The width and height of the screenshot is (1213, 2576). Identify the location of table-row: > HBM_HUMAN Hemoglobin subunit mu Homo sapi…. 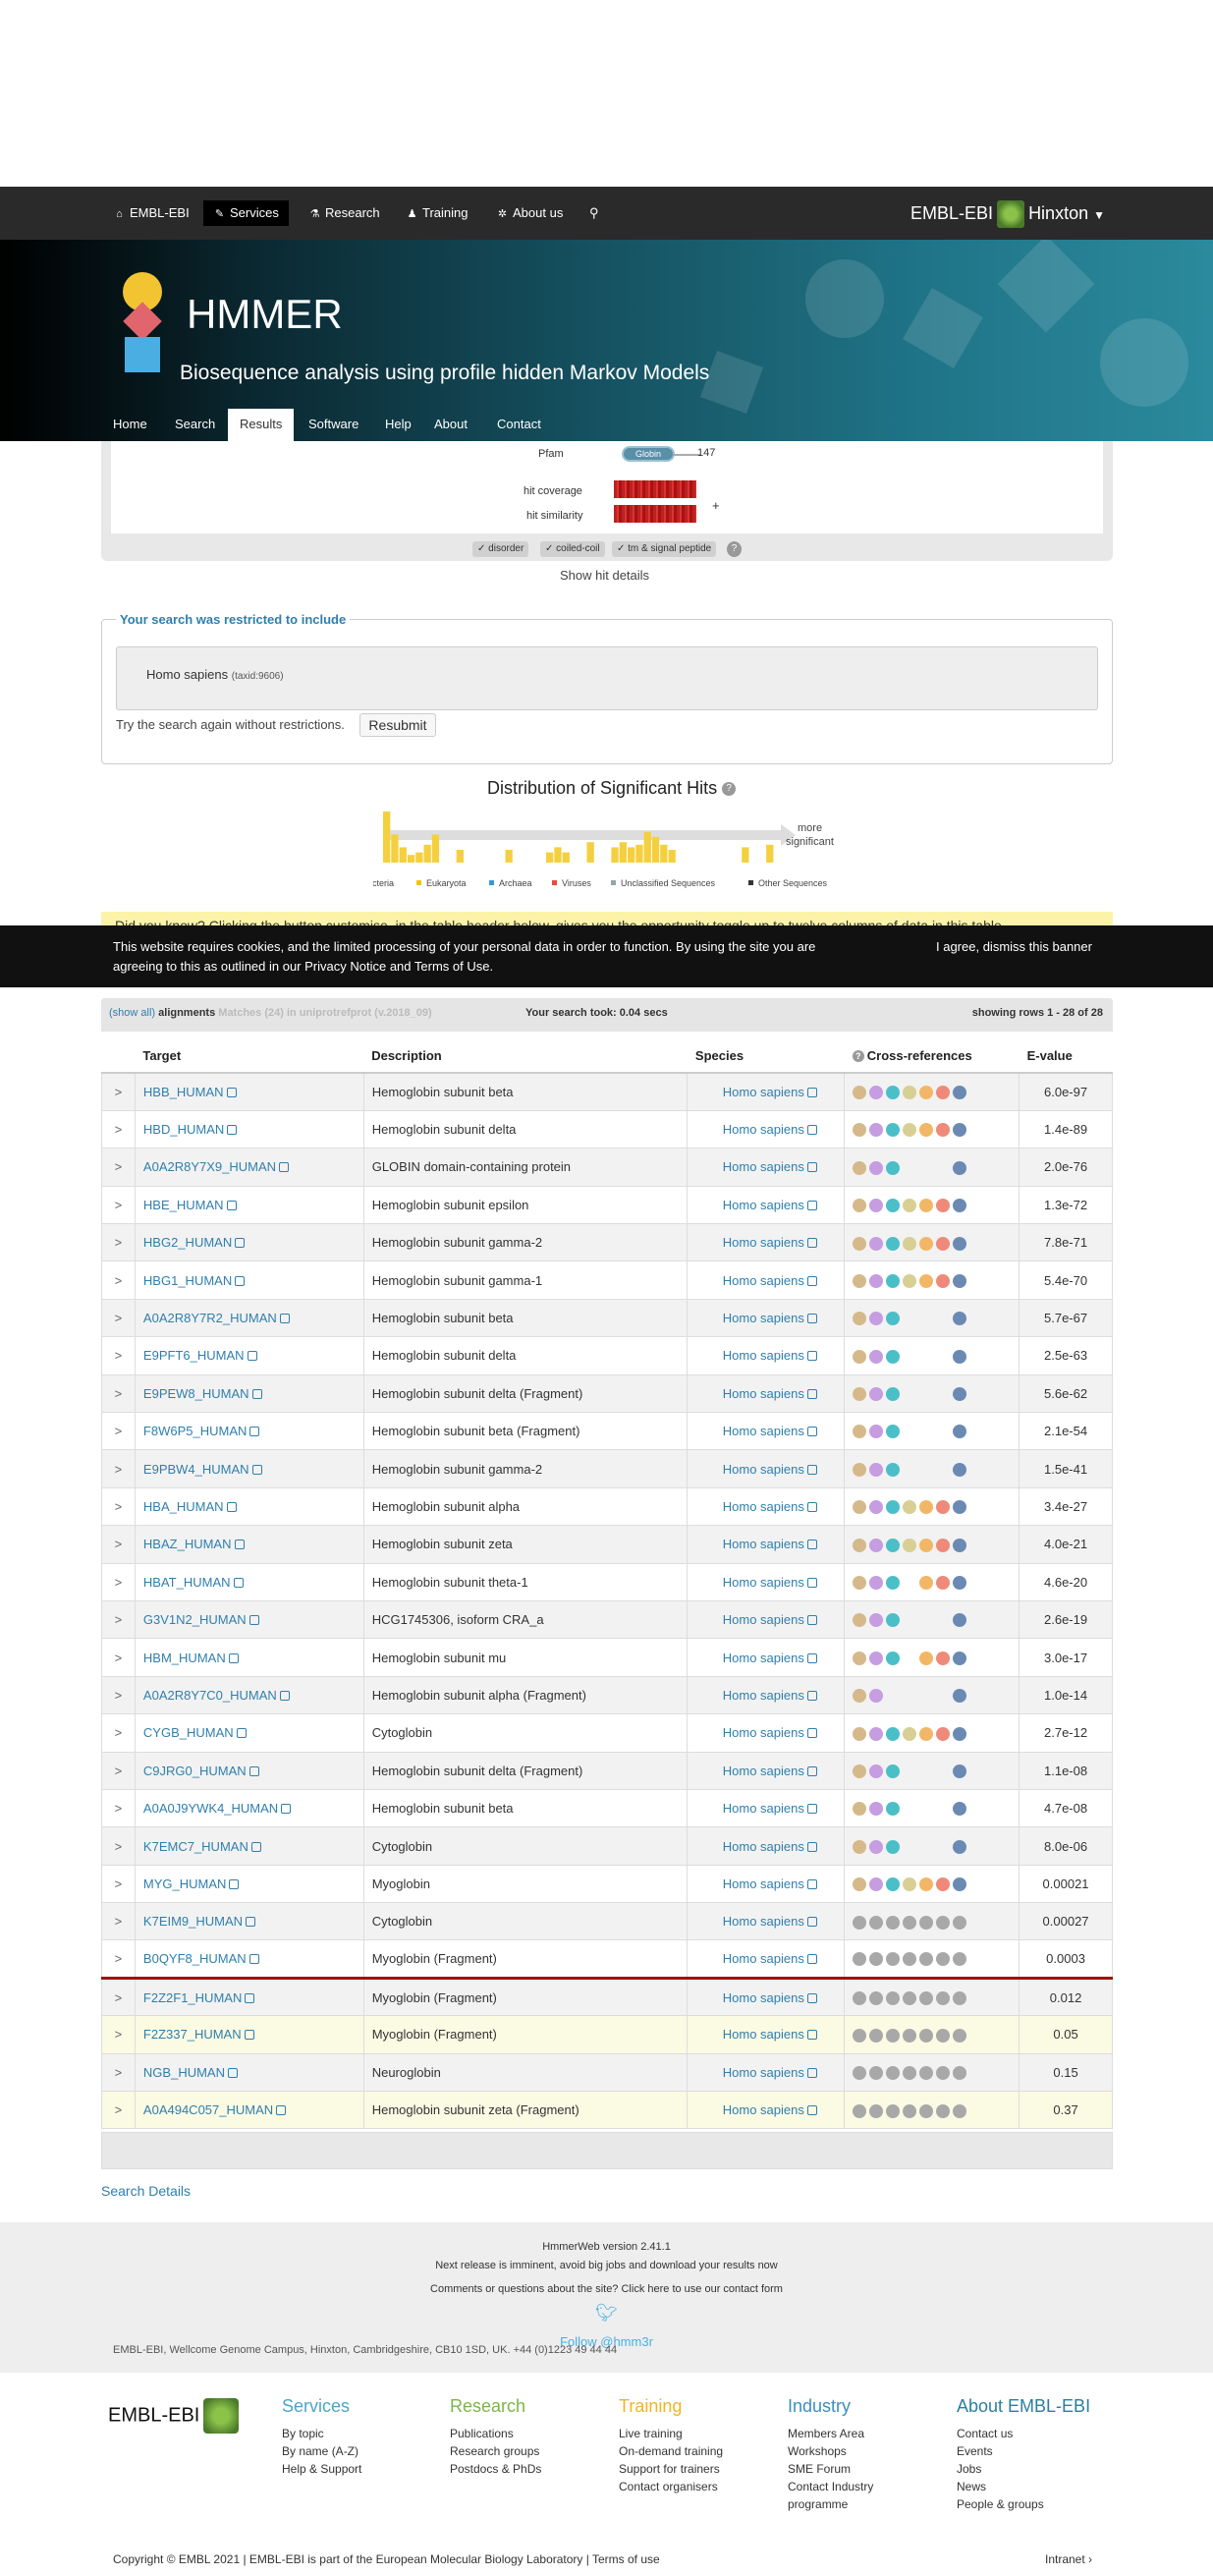
(607, 1657).